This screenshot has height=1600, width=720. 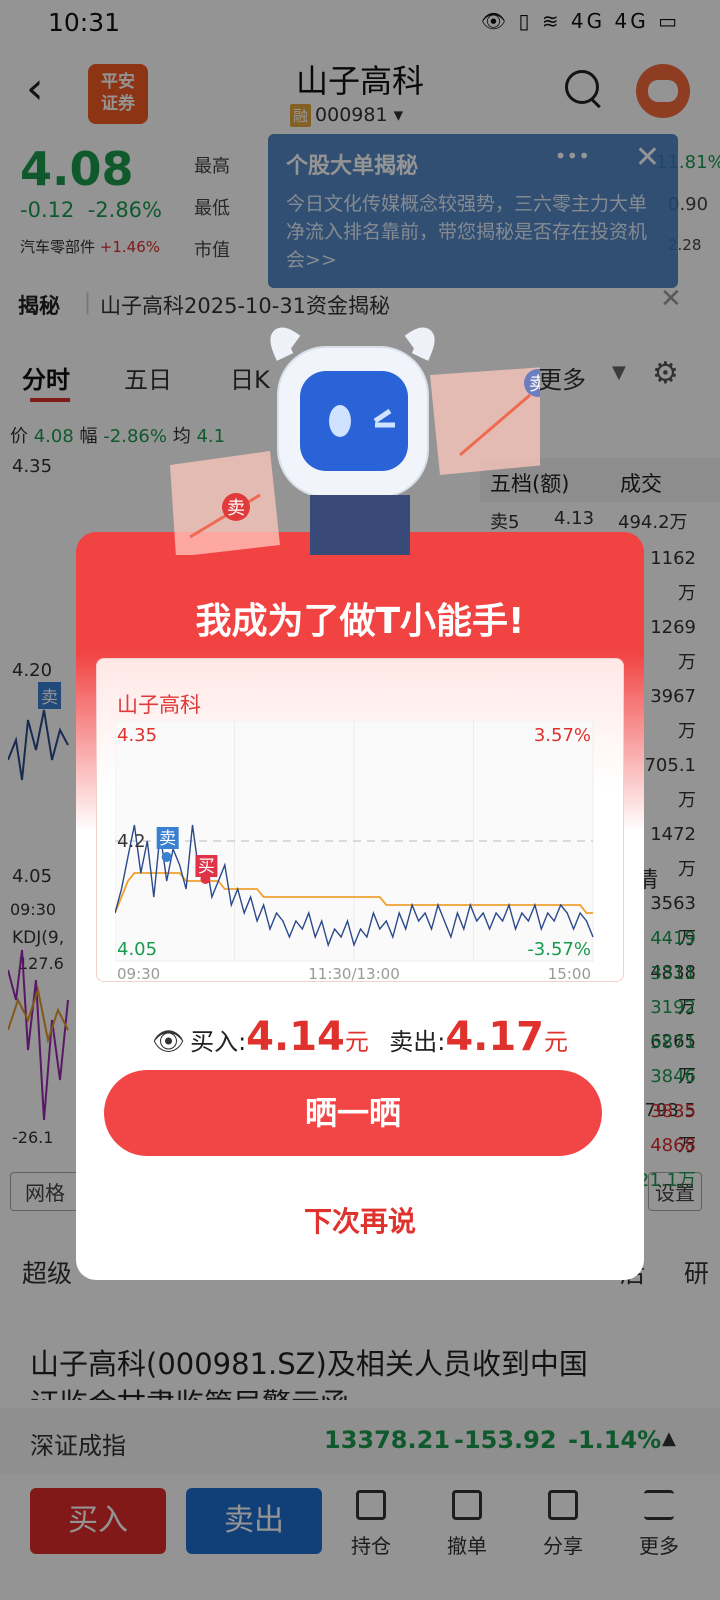 What do you see at coordinates (166, 857) in the screenshot?
I see `trade-marker-dot` at bounding box center [166, 857].